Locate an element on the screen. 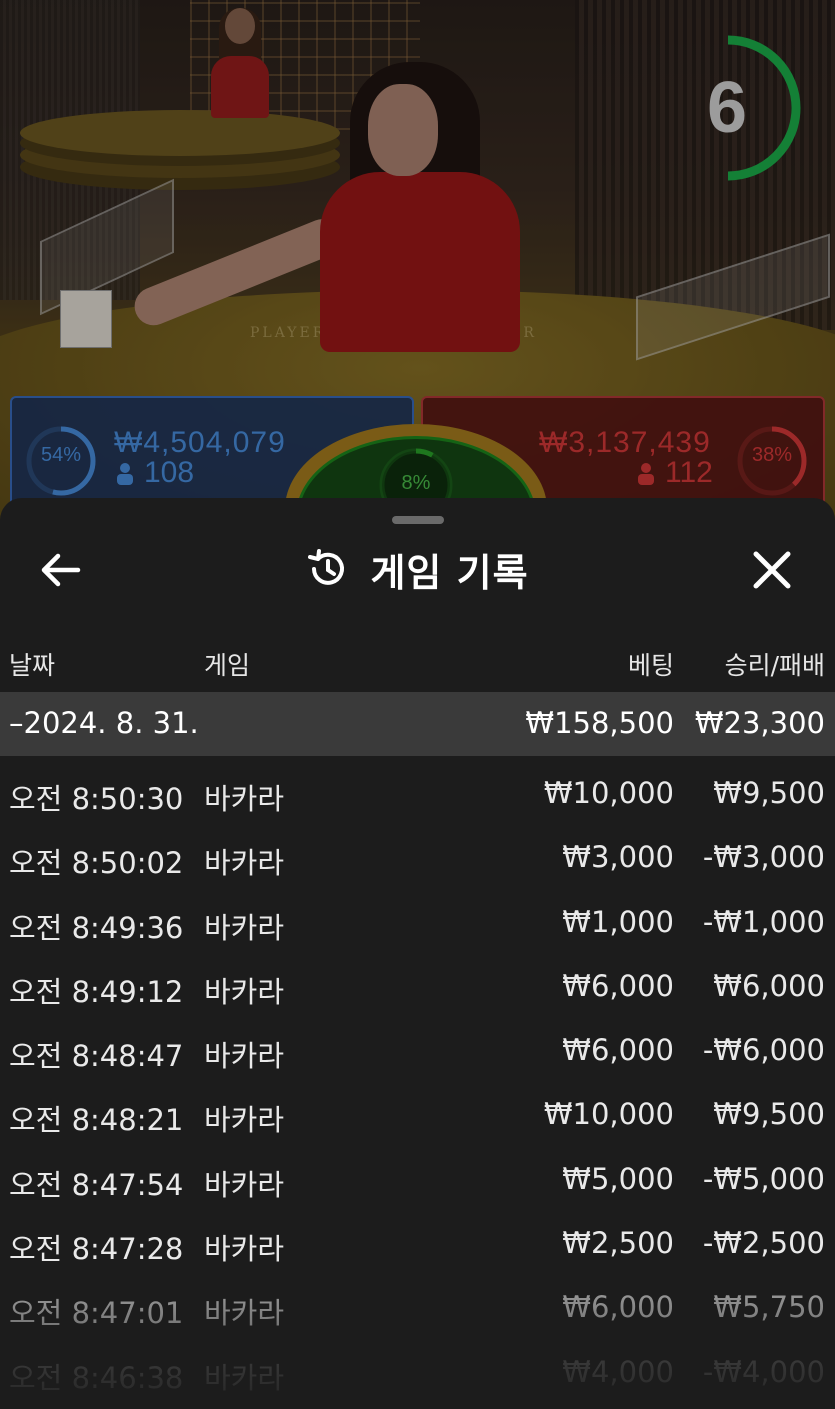 The height and width of the screenshot is (1409, 835). row-time: 오전 8:48:21 is located at coordinates (96, 1120).